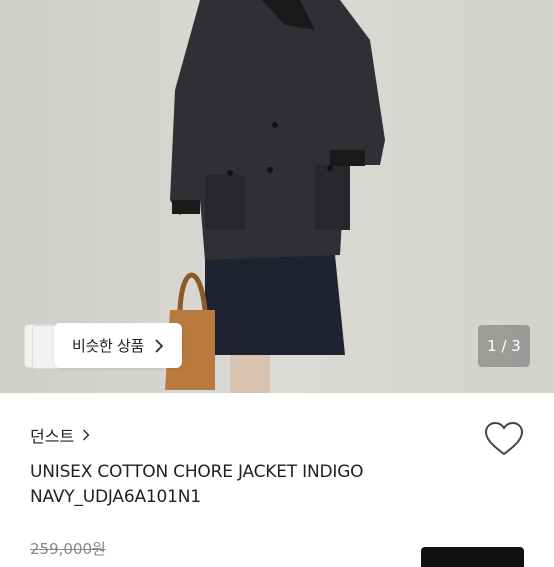 The width and height of the screenshot is (554, 567). Describe the element at coordinates (68, 549) in the screenshot. I see `original-price: 259,000원` at that location.